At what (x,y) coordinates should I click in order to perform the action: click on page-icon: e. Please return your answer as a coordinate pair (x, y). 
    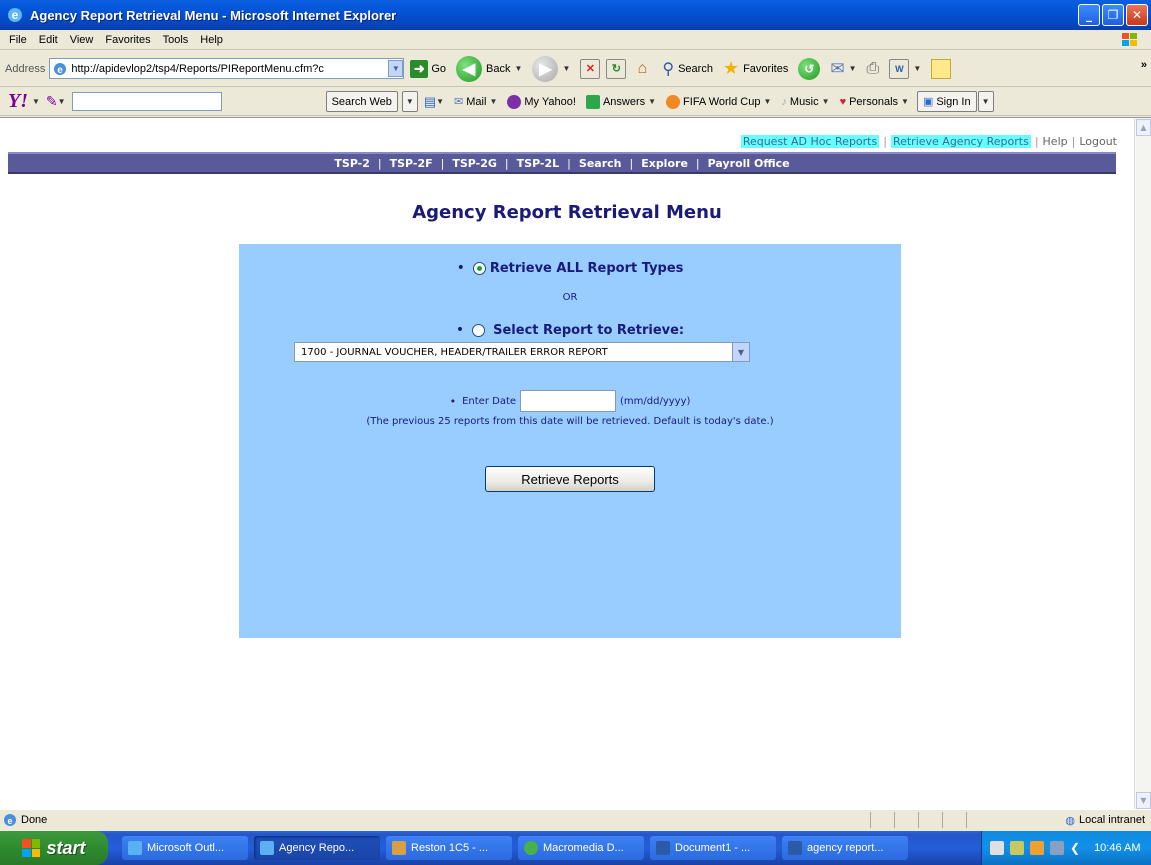
    Looking at the image, I should click on (60, 69).